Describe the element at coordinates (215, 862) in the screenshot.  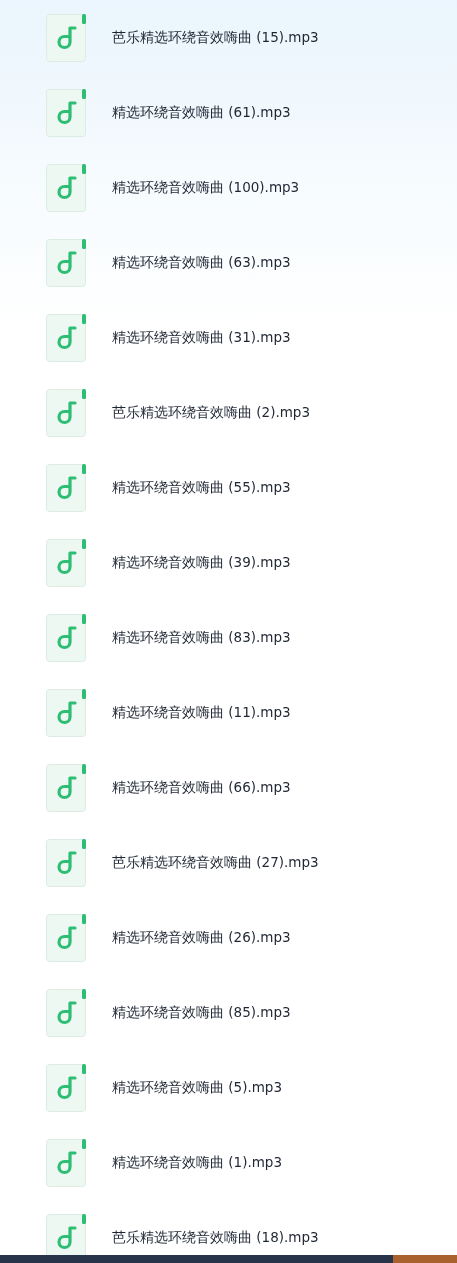
I see `file-name: 芭乐精选环绕音效嗨曲 (27).mp3` at that location.